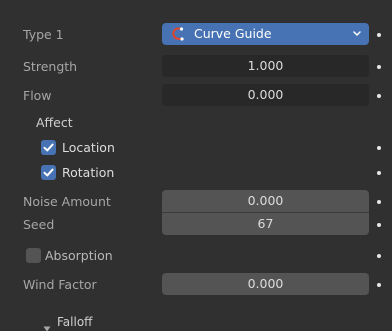 This screenshot has width=392, height=331. I want to click on location-checkbox, so click(48, 147).